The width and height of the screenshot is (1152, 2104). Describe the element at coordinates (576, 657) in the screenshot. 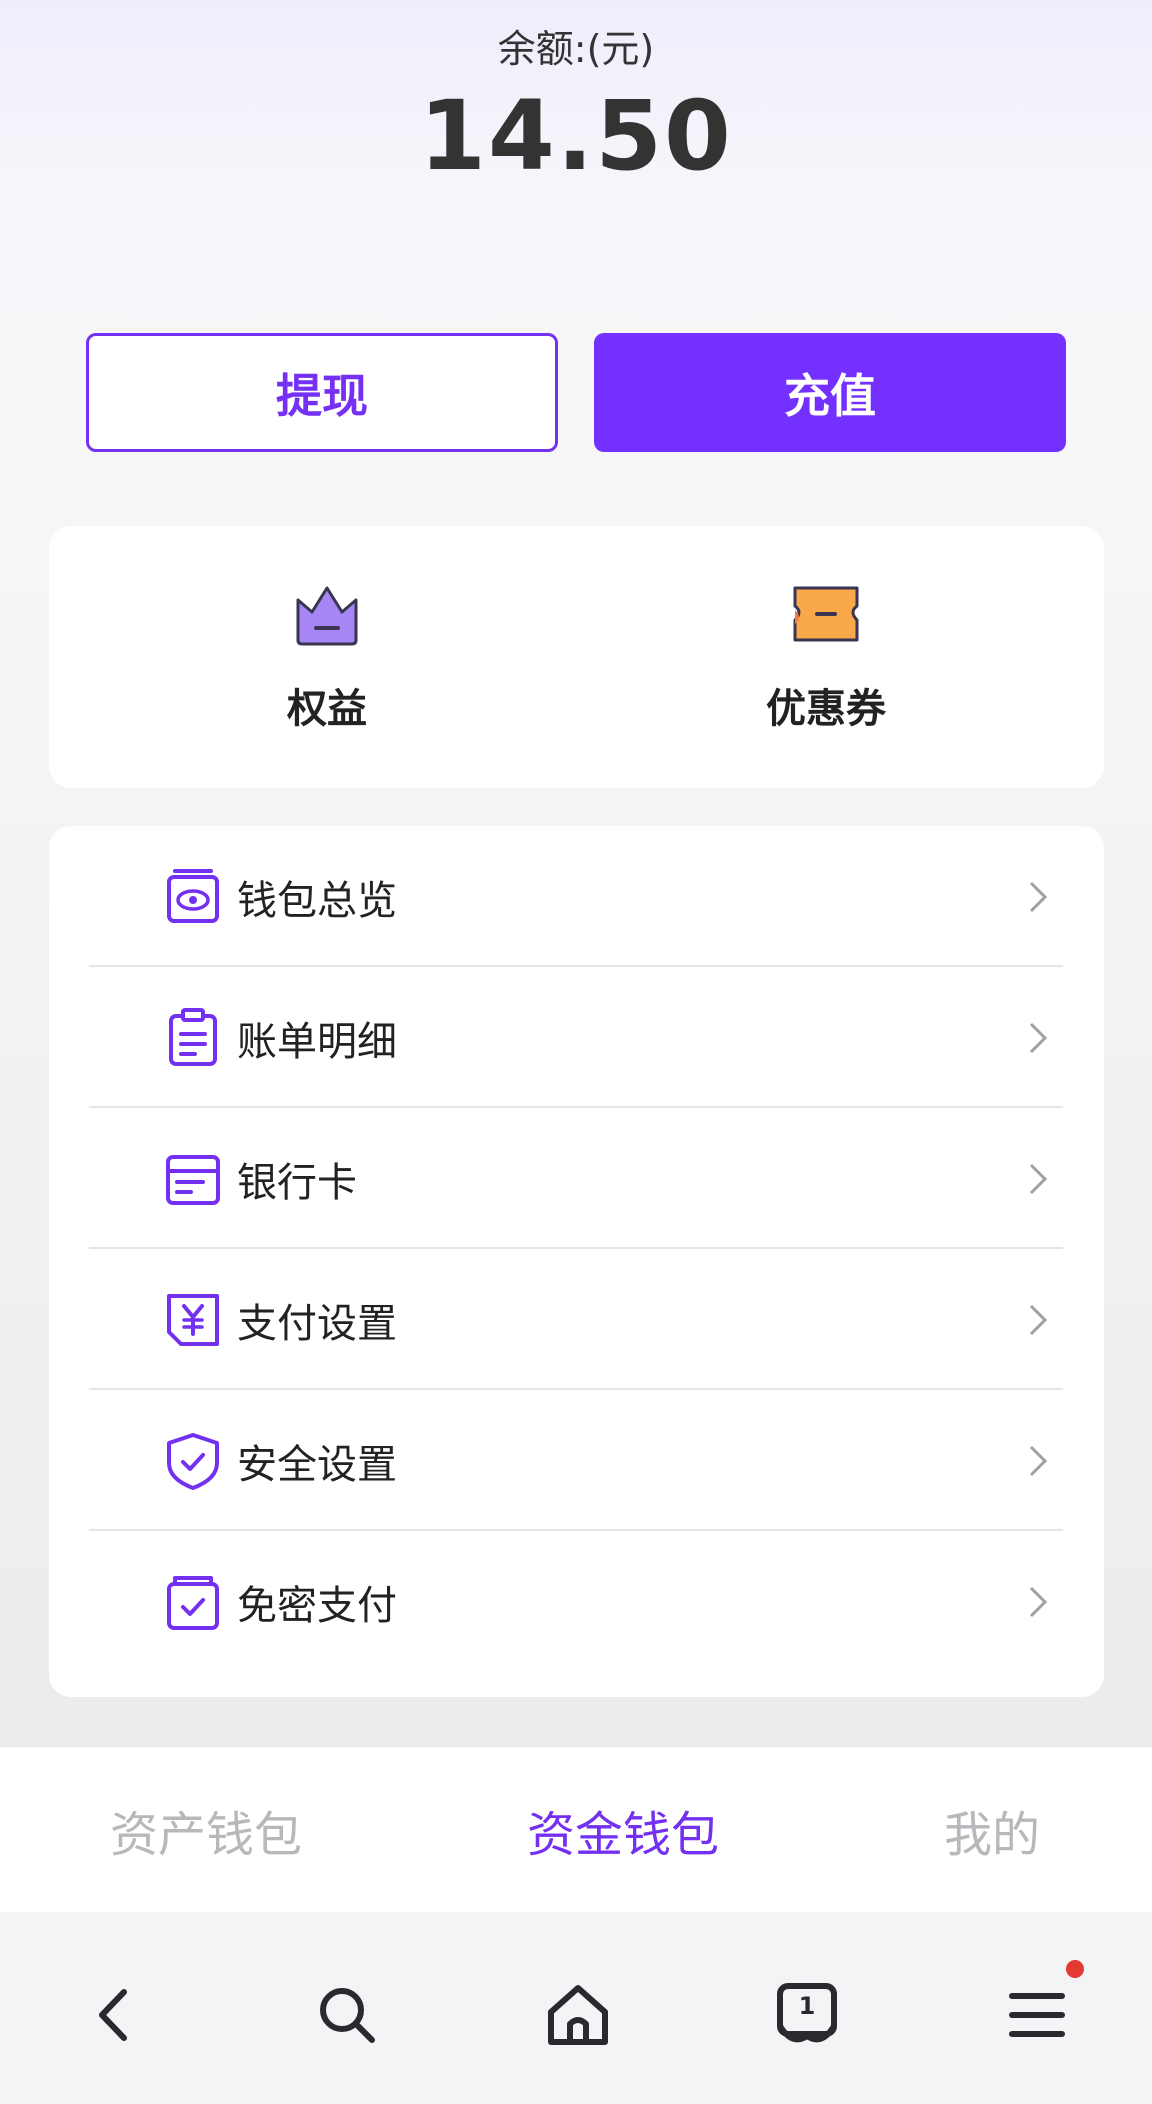

I see `quick-links-card: 权益 优惠券` at that location.